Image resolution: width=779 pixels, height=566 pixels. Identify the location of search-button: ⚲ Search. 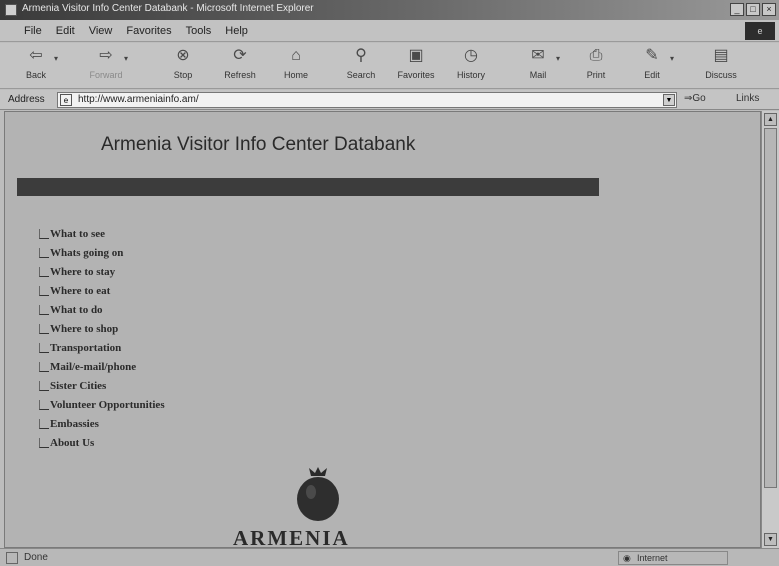
(361, 63).